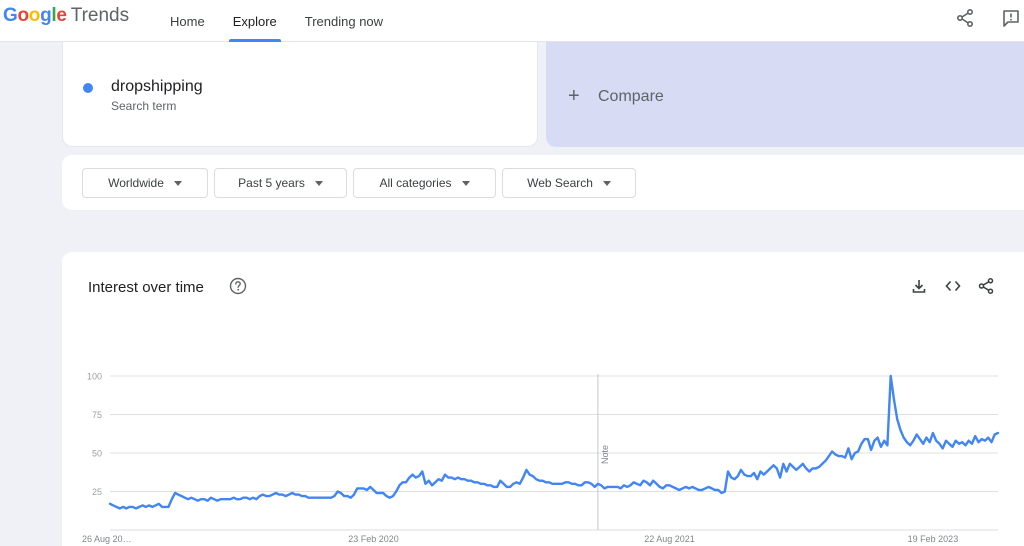  What do you see at coordinates (933, 539) in the screenshot?
I see `x-tick-label: 19 Feb 2023` at bounding box center [933, 539].